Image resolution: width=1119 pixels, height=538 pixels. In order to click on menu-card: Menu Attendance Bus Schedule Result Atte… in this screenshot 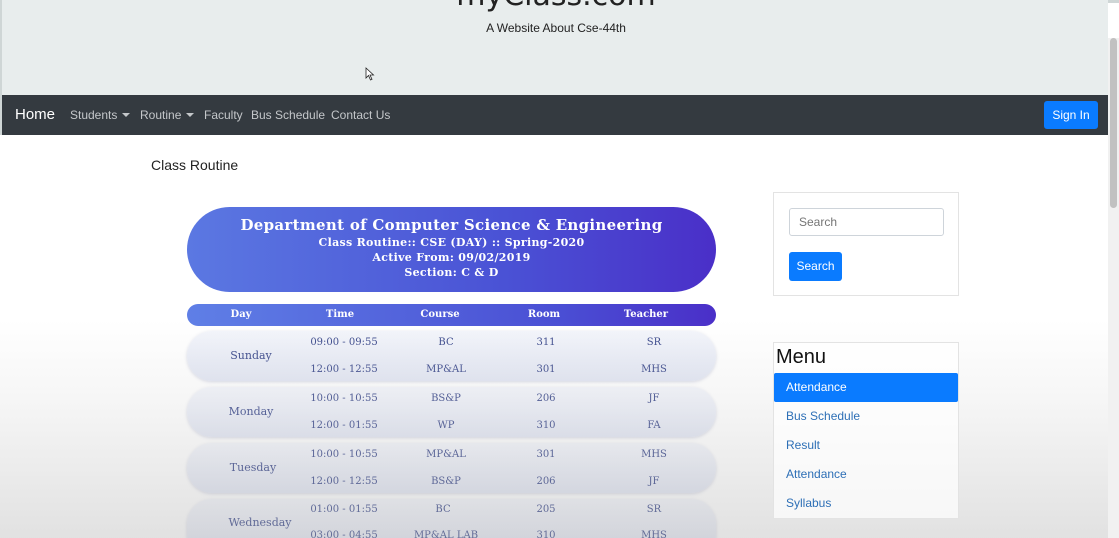, I will do `click(866, 430)`.